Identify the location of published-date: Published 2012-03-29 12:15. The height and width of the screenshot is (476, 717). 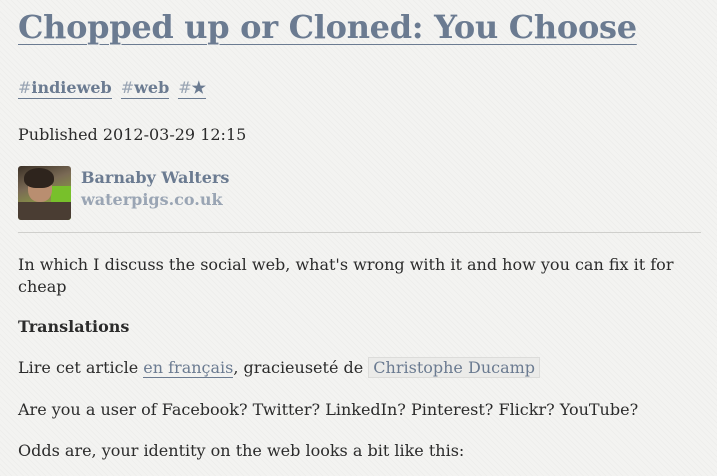
(132, 134).